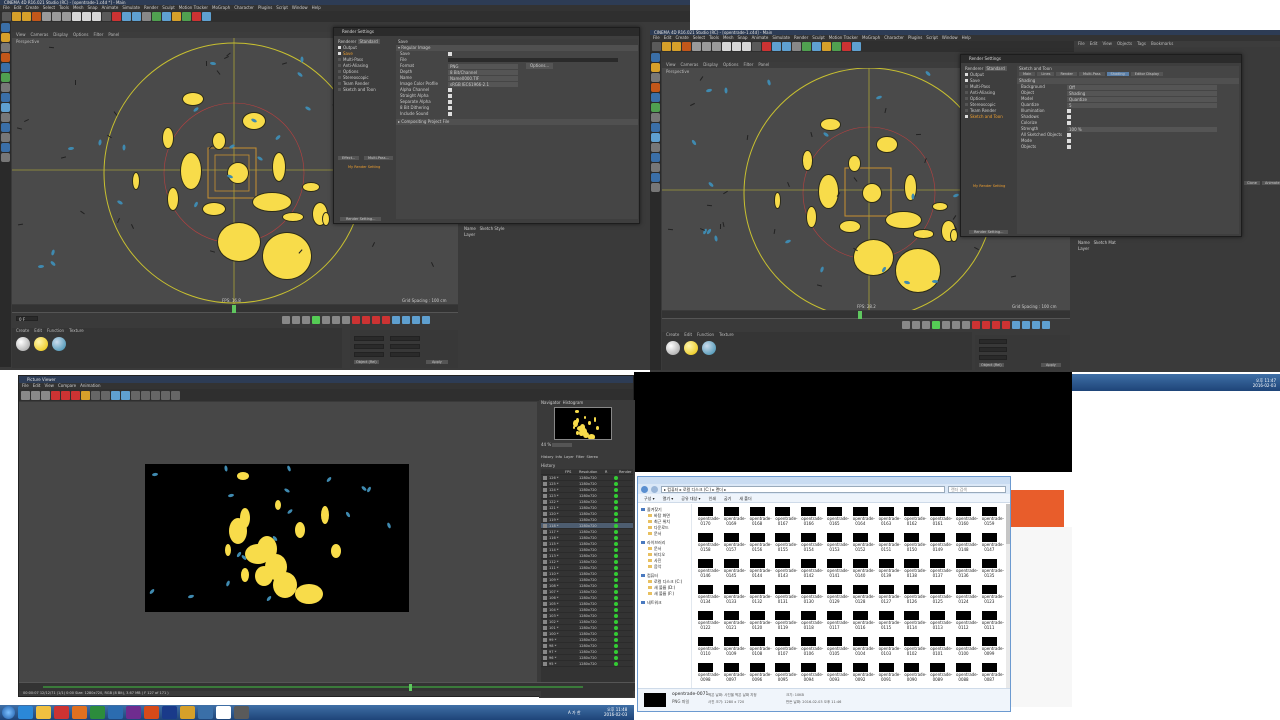 The image size is (1280, 720). I want to click on file-thumbnail: opentrade- 0107, so click(786, 651).